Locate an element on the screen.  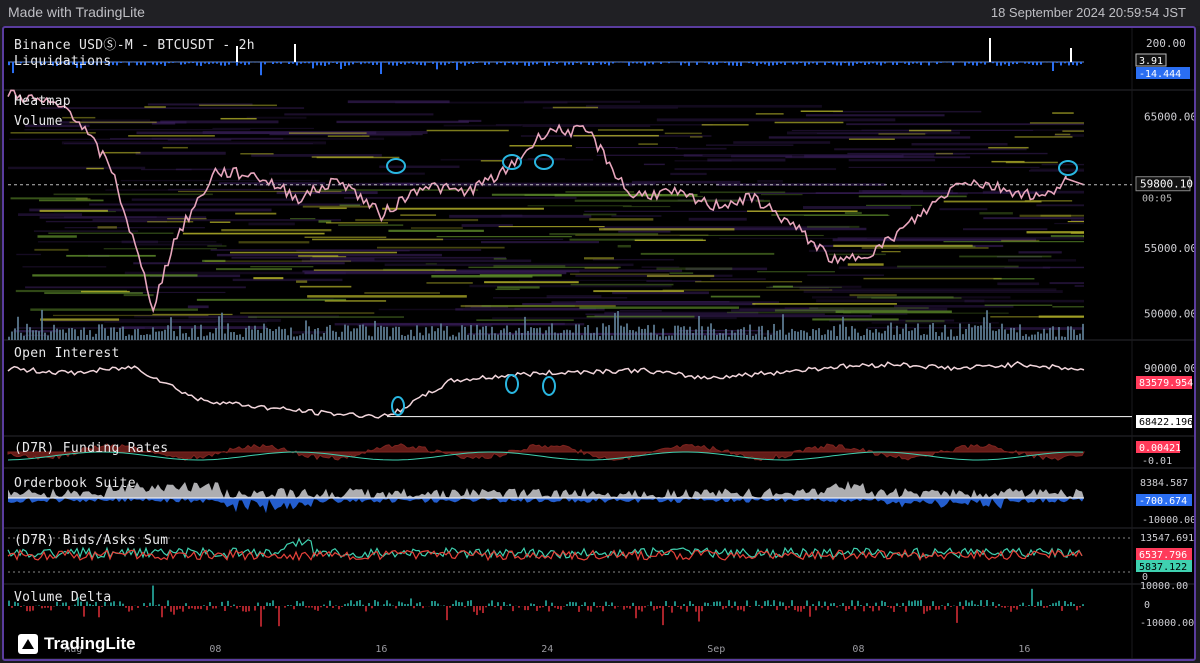
liquidations-short-value: -14.444 is located at coordinates (1160, 74).